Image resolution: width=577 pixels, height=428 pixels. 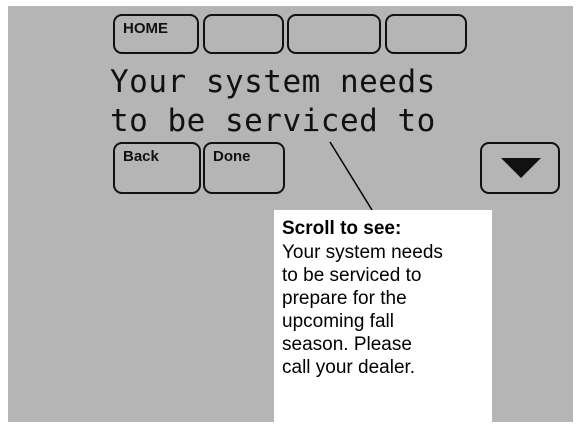 What do you see at coordinates (344, 298) in the screenshot?
I see `callout-line: prepare for the` at bounding box center [344, 298].